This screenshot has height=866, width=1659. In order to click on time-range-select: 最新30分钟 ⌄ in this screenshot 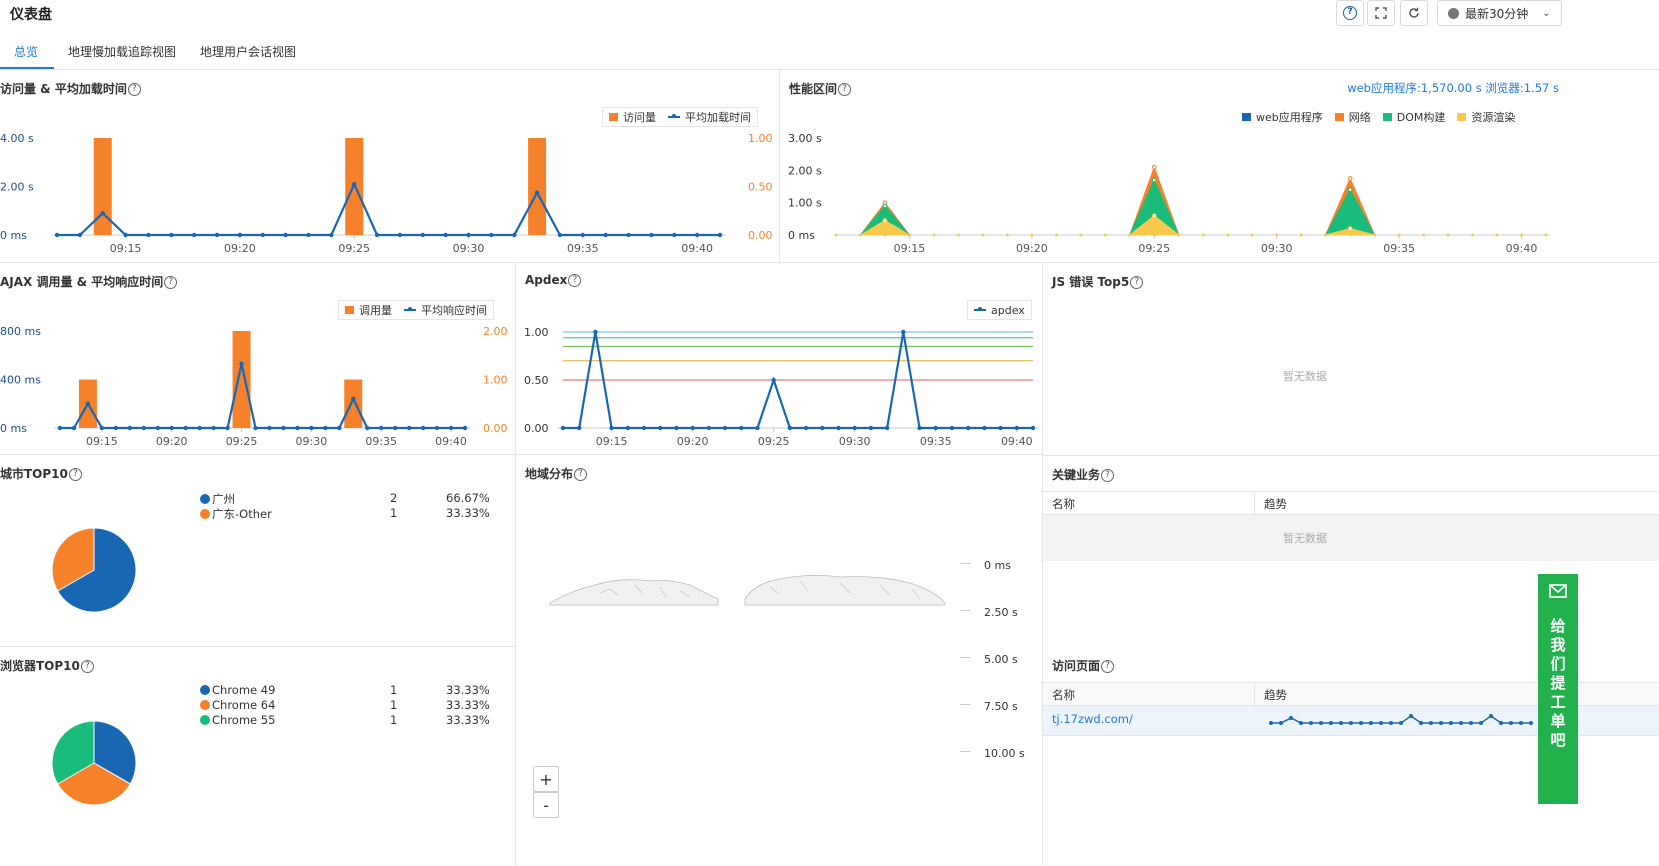, I will do `click(1499, 13)`.